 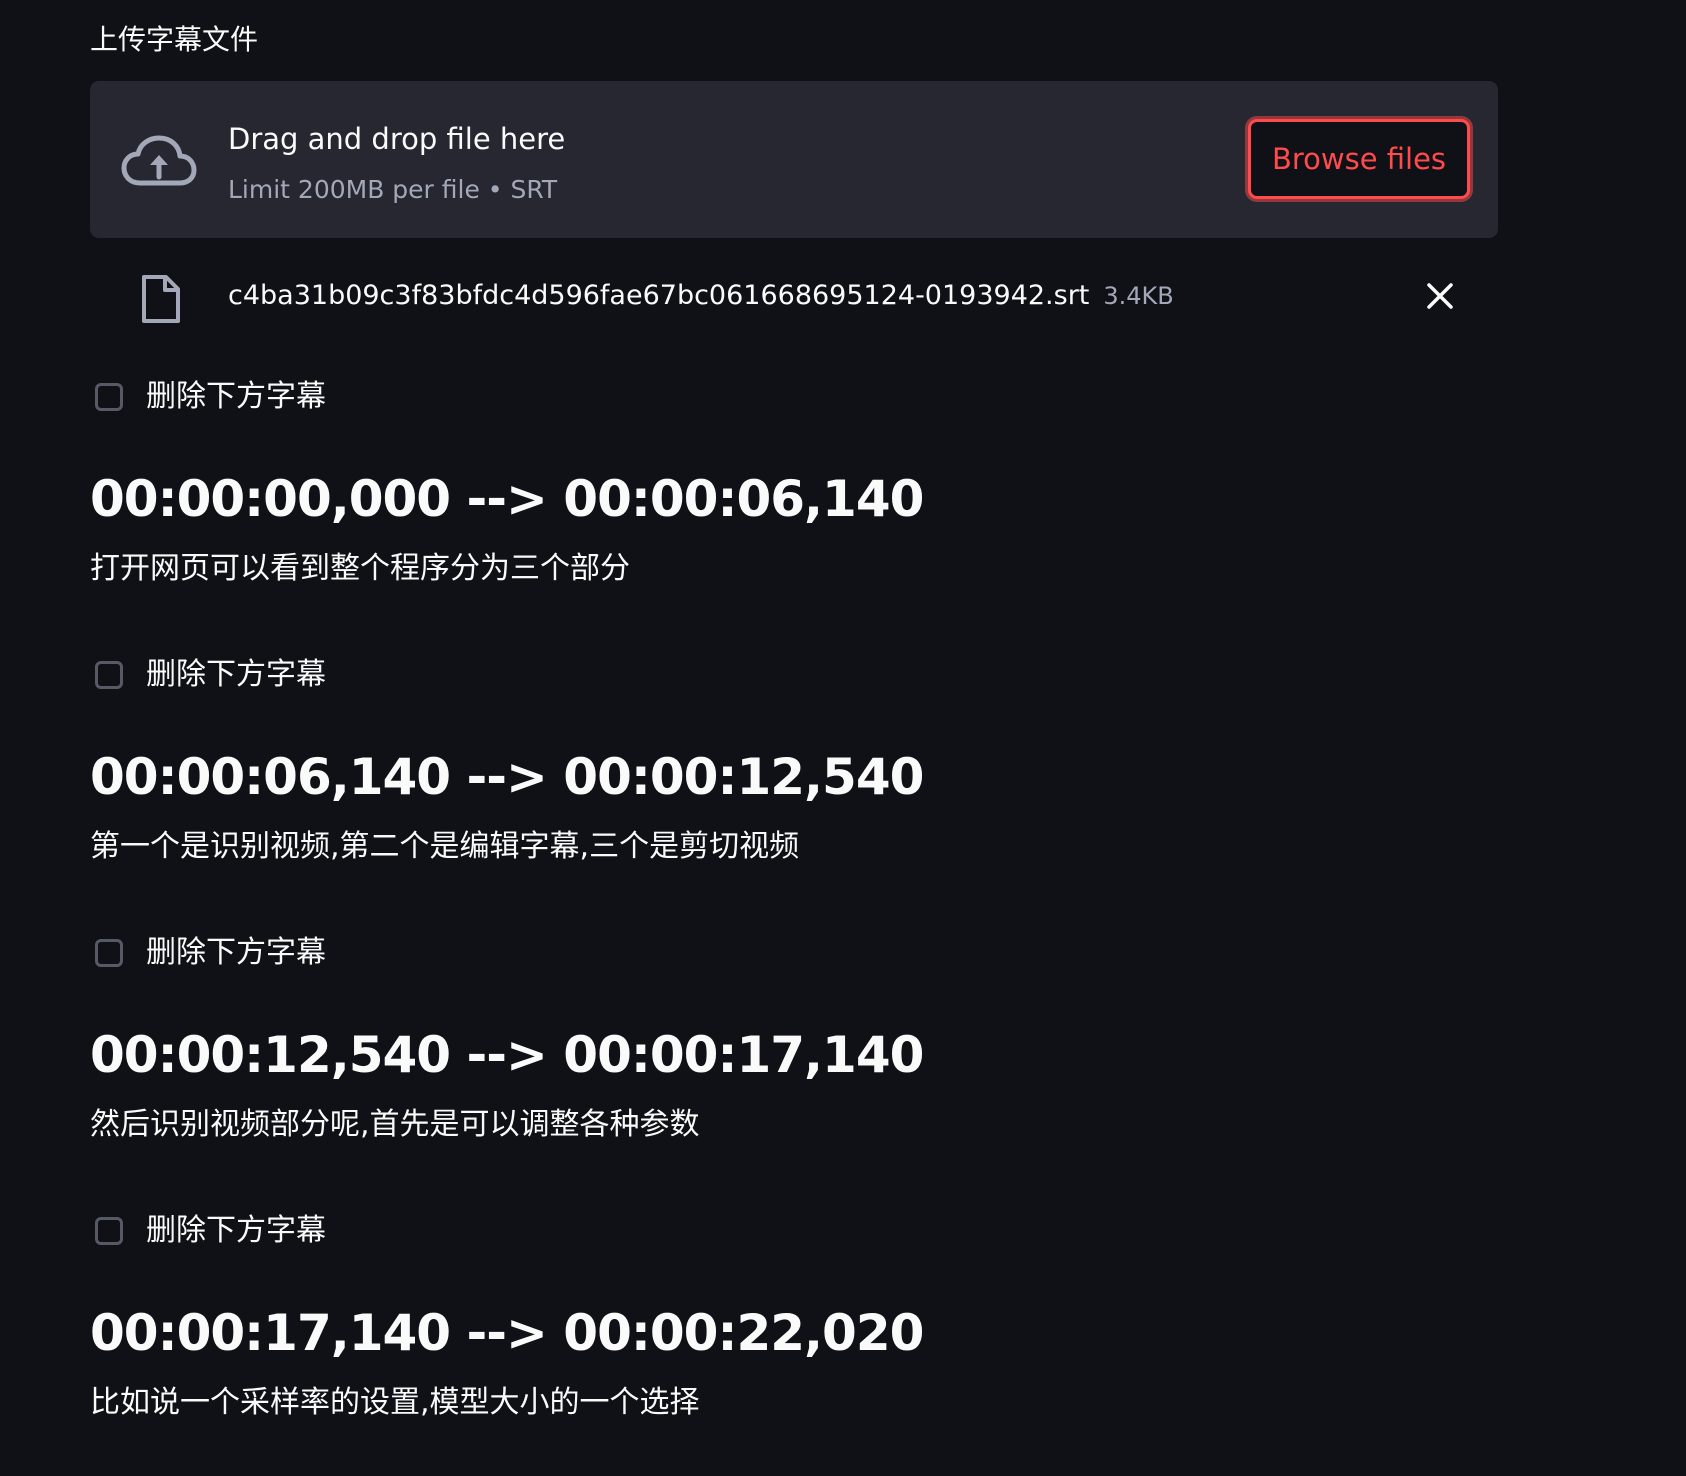 What do you see at coordinates (507, 499) in the screenshot?
I see `subtitle-timecode: 00:00:00,000 --> 00:00:06,140` at bounding box center [507, 499].